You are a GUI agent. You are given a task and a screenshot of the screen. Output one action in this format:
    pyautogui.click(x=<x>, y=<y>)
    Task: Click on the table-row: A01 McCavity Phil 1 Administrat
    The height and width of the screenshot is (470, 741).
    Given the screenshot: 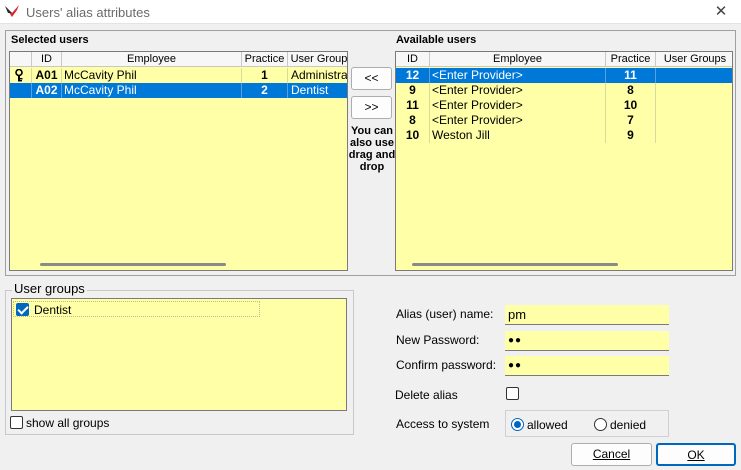 What is the action you would take?
    pyautogui.click(x=178, y=75)
    